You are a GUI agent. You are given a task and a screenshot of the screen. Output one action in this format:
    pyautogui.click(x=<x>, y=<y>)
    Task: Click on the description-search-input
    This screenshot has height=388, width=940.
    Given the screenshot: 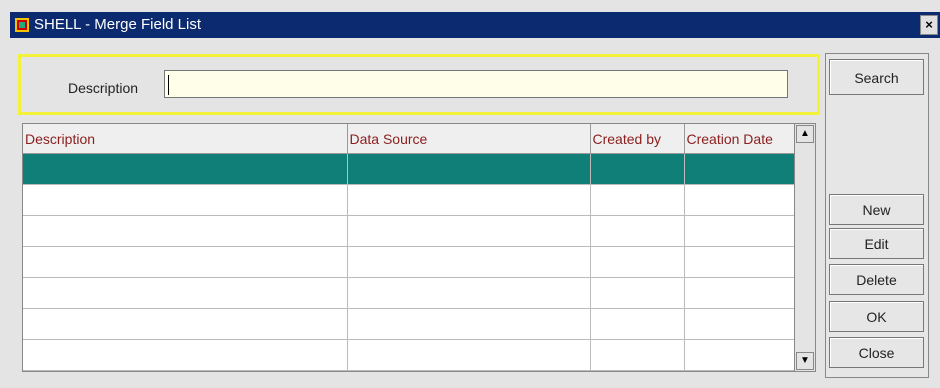 What is the action you would take?
    pyautogui.click(x=476, y=84)
    